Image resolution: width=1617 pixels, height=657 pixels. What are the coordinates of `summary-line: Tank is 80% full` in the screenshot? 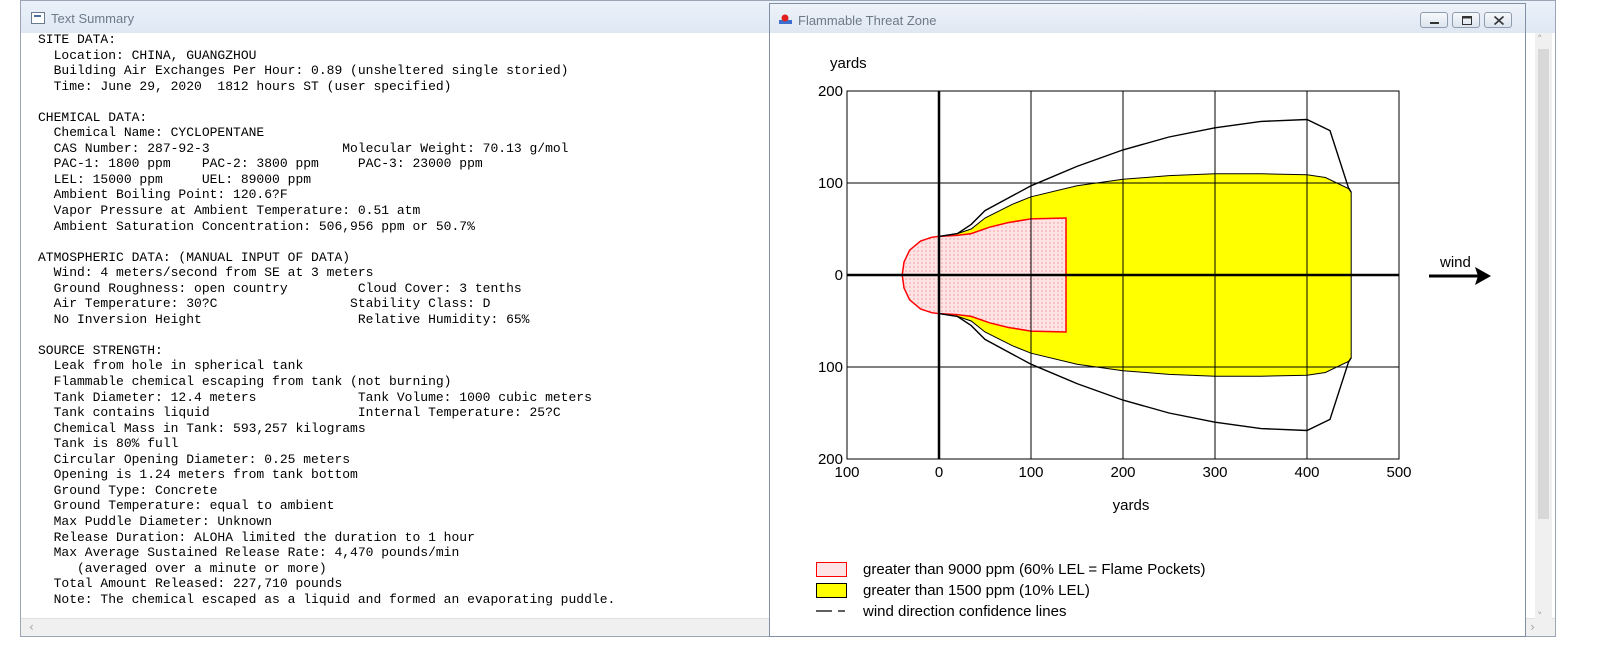 It's located at (116, 444).